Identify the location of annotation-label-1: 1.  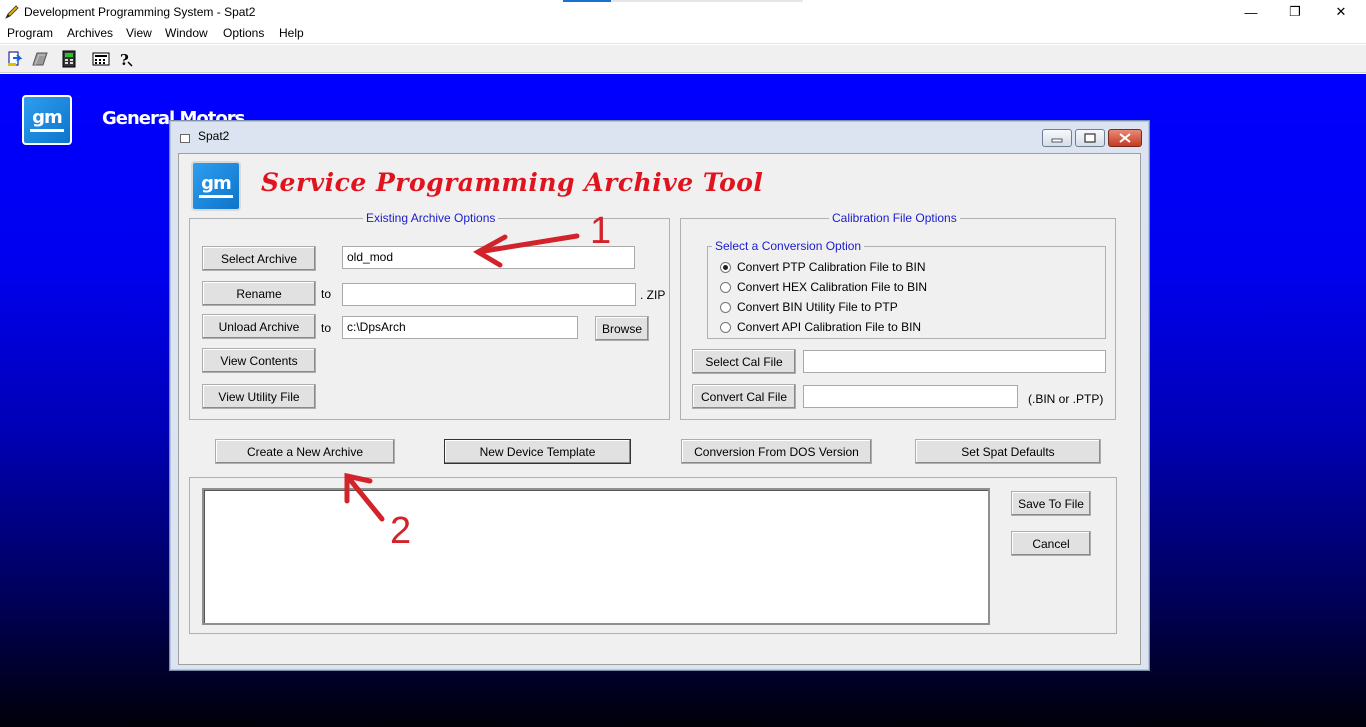
(601, 231).